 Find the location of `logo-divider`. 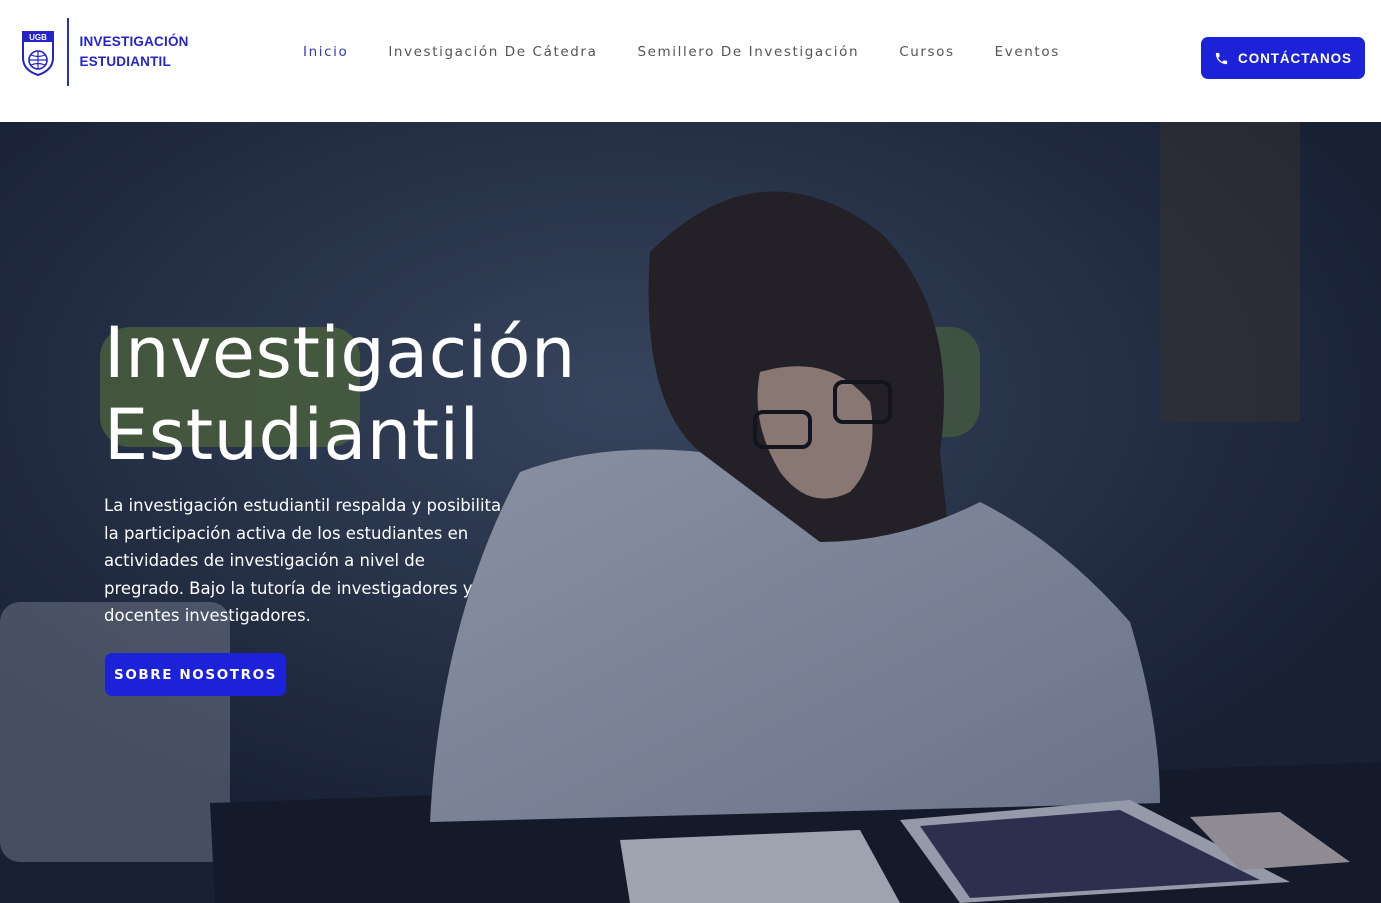

logo-divider is located at coordinates (68, 52).